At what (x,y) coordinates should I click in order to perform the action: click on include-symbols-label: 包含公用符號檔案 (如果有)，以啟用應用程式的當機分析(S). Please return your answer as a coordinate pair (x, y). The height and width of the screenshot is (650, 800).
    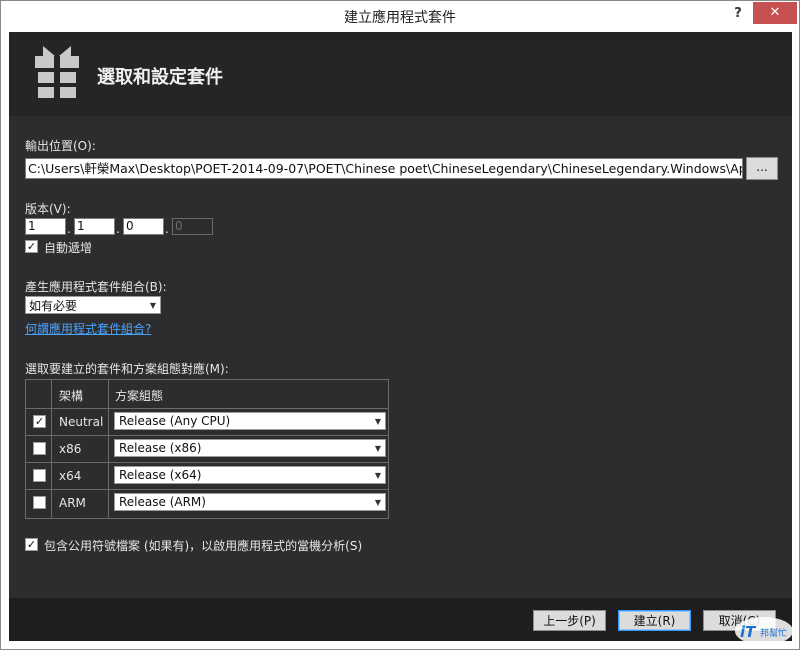
    Looking at the image, I should click on (203, 546).